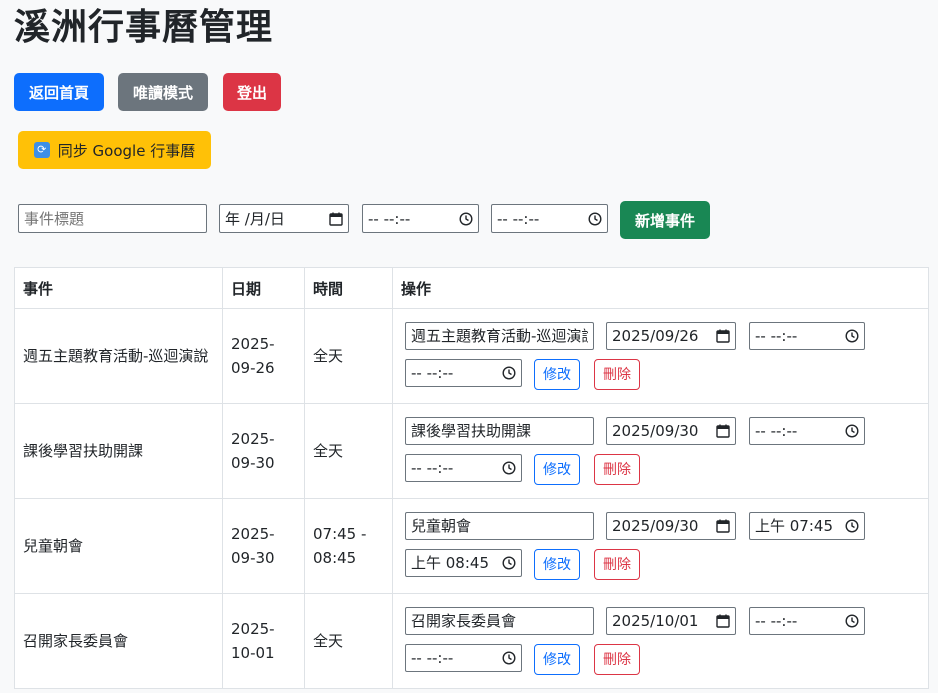 This screenshot has height=693, width=938. I want to click on logout-button: 登出, so click(252, 92).